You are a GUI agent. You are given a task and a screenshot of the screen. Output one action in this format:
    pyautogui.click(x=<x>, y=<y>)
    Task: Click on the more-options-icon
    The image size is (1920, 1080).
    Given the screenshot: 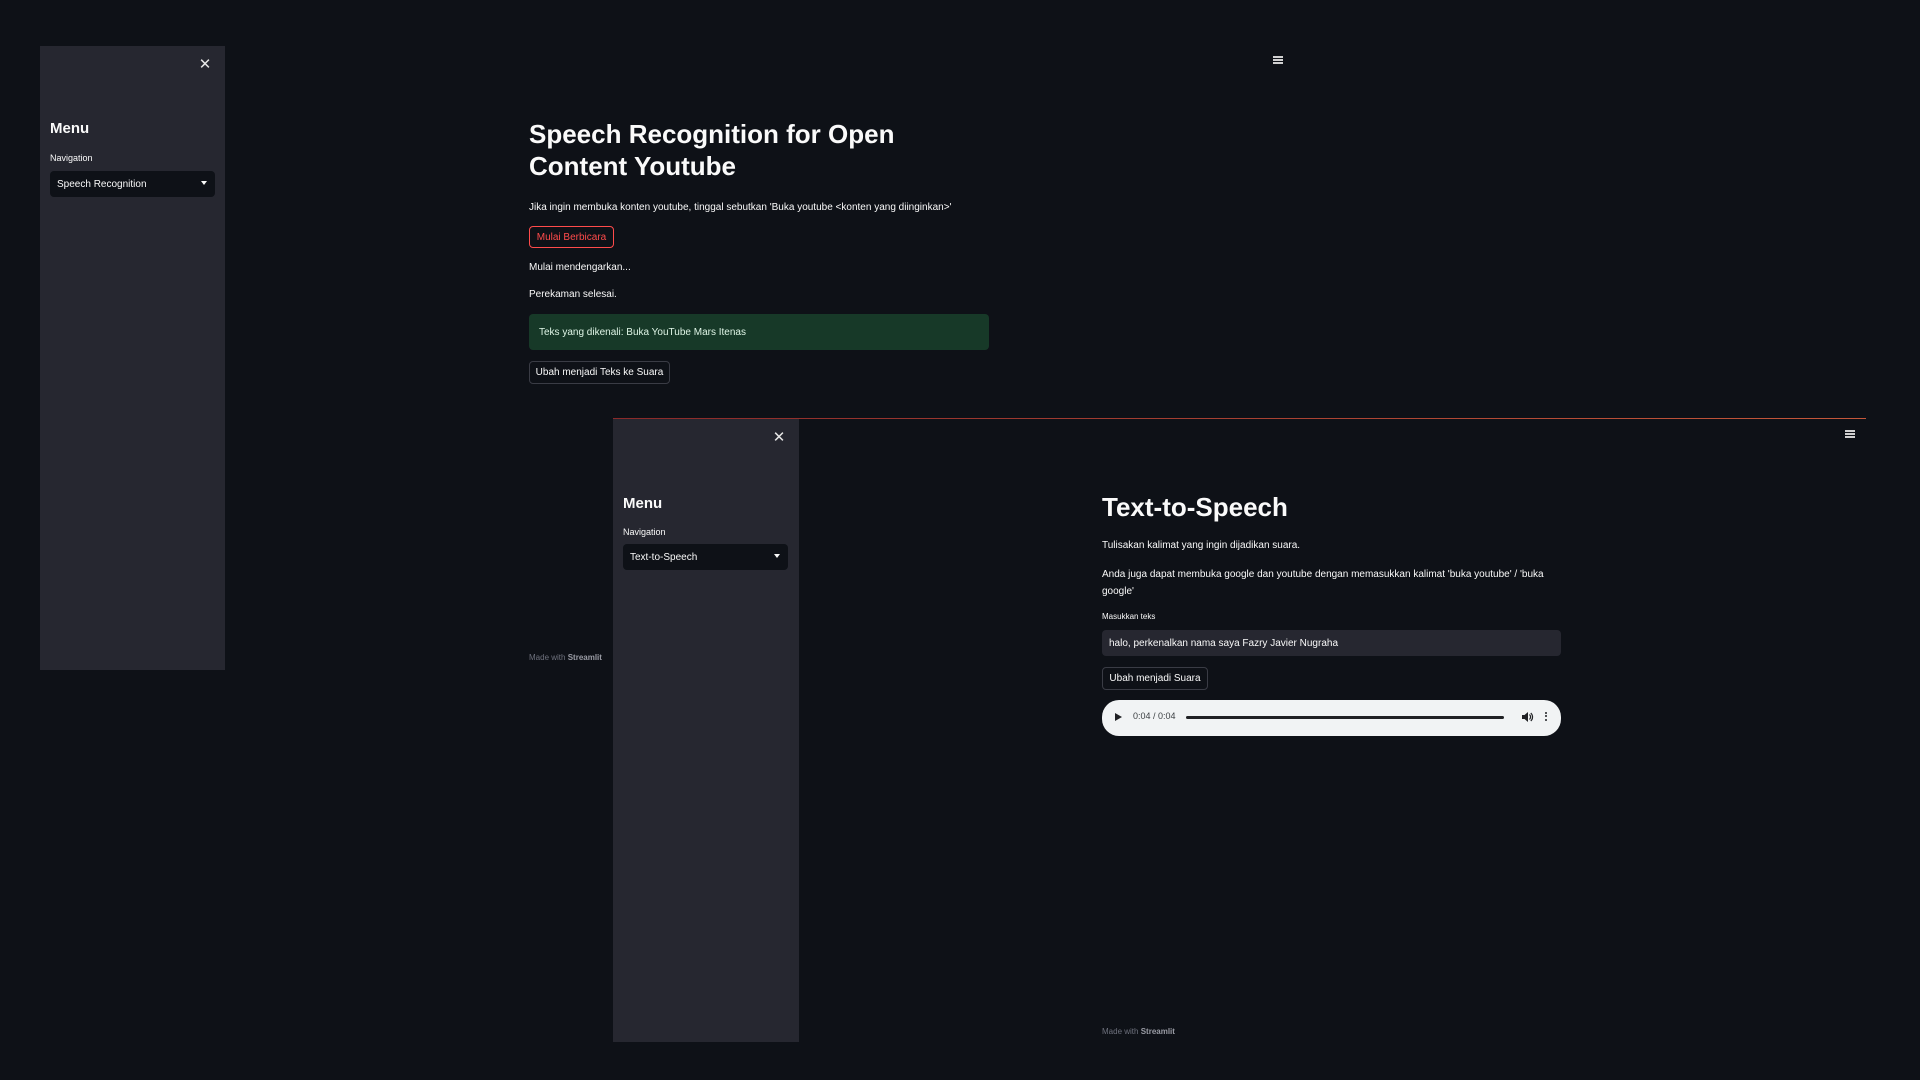 What is the action you would take?
    pyautogui.click(x=1546, y=717)
    